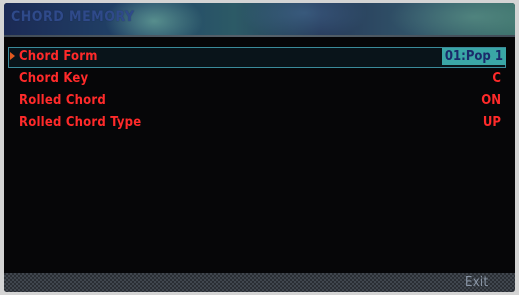 The width and height of the screenshot is (519, 295). Describe the element at coordinates (80, 122) in the screenshot. I see `param-label-rolled-chord-type: Rolled Chord Type` at that location.